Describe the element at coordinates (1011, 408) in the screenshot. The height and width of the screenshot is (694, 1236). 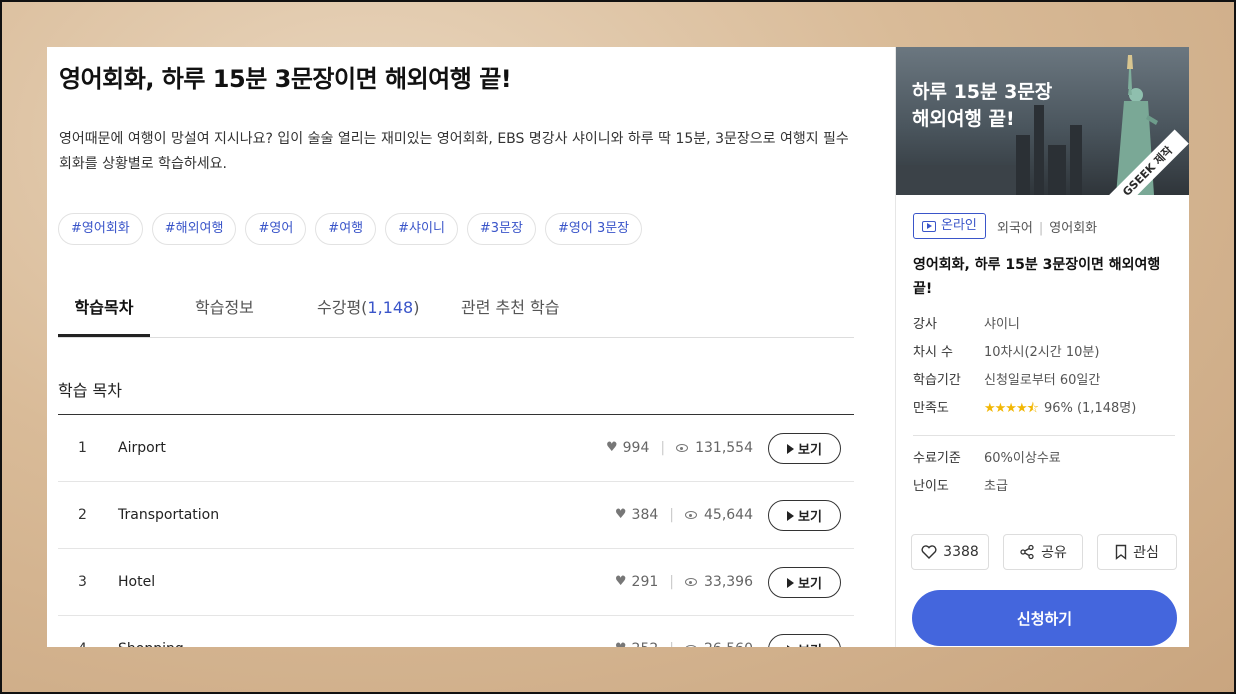
I see `rating-stars-icon: ★★★★⯪` at that location.